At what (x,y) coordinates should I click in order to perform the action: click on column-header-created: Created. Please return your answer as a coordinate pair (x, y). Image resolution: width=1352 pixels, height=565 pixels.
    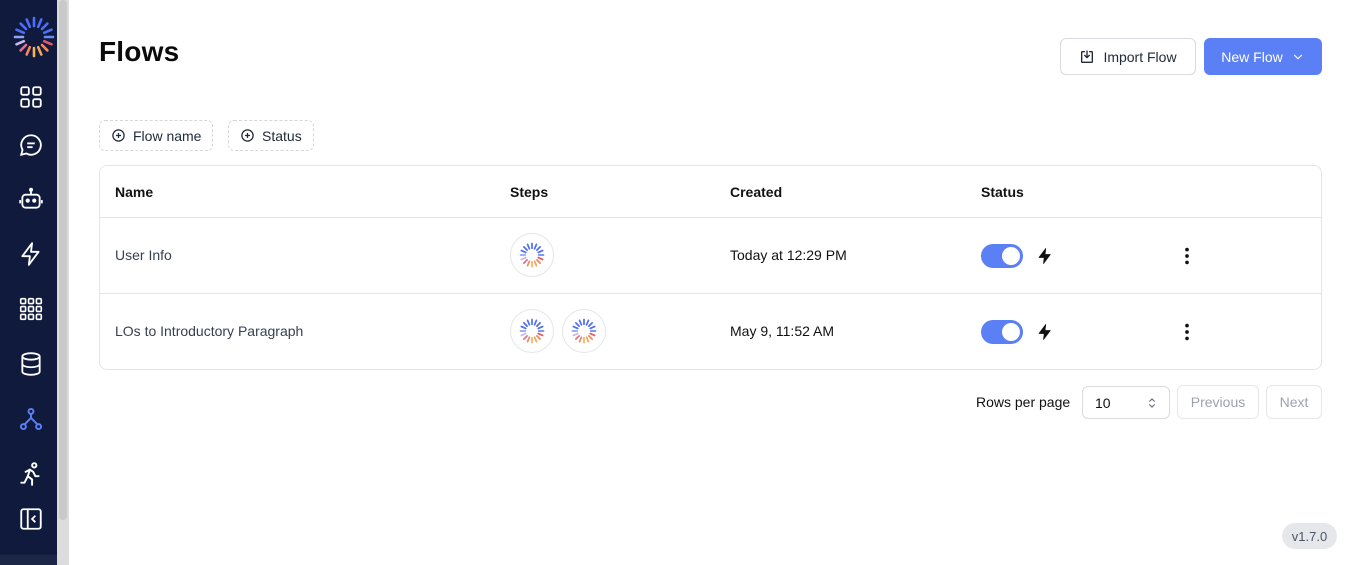
    Looking at the image, I should click on (756, 192).